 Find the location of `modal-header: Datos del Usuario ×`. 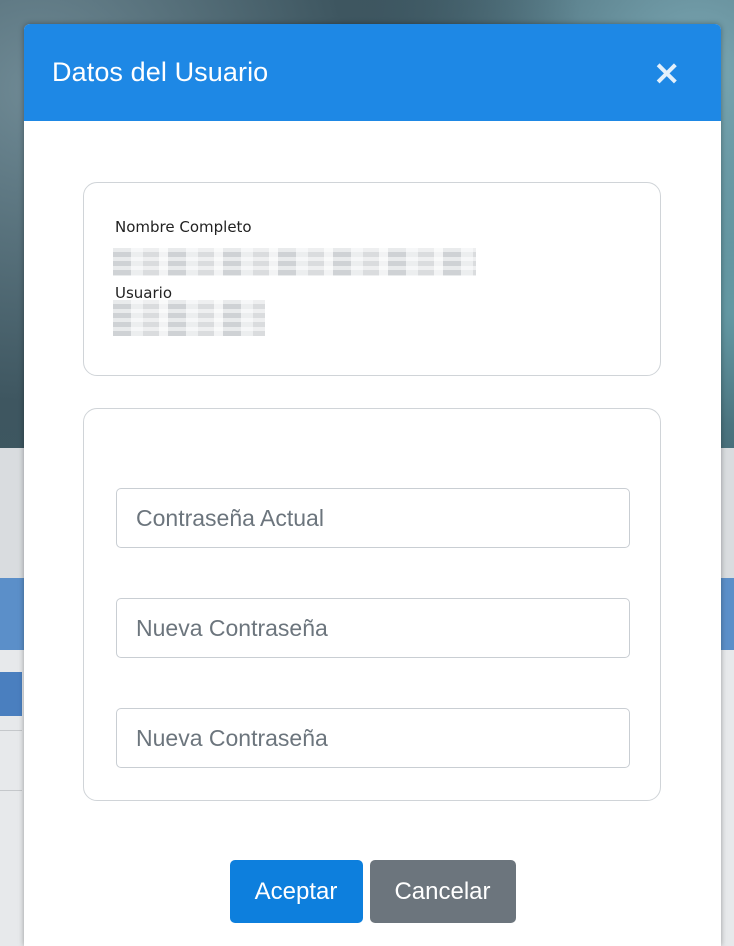

modal-header: Datos del Usuario × is located at coordinates (372, 72).